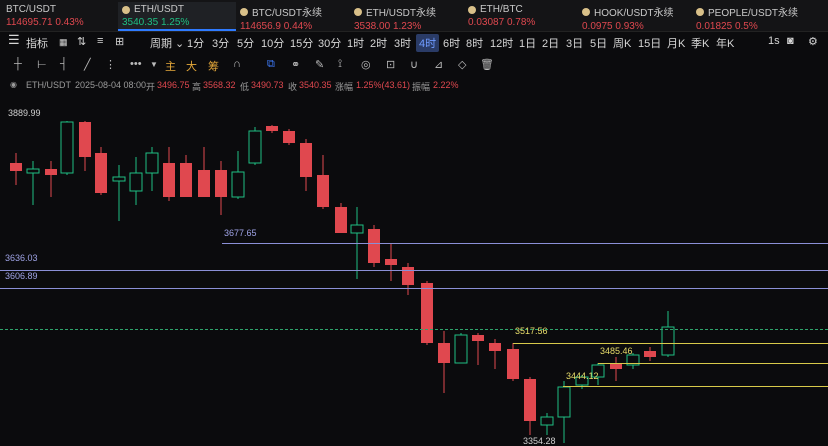  I want to click on trend-line-icon: ╱, so click(87, 64).